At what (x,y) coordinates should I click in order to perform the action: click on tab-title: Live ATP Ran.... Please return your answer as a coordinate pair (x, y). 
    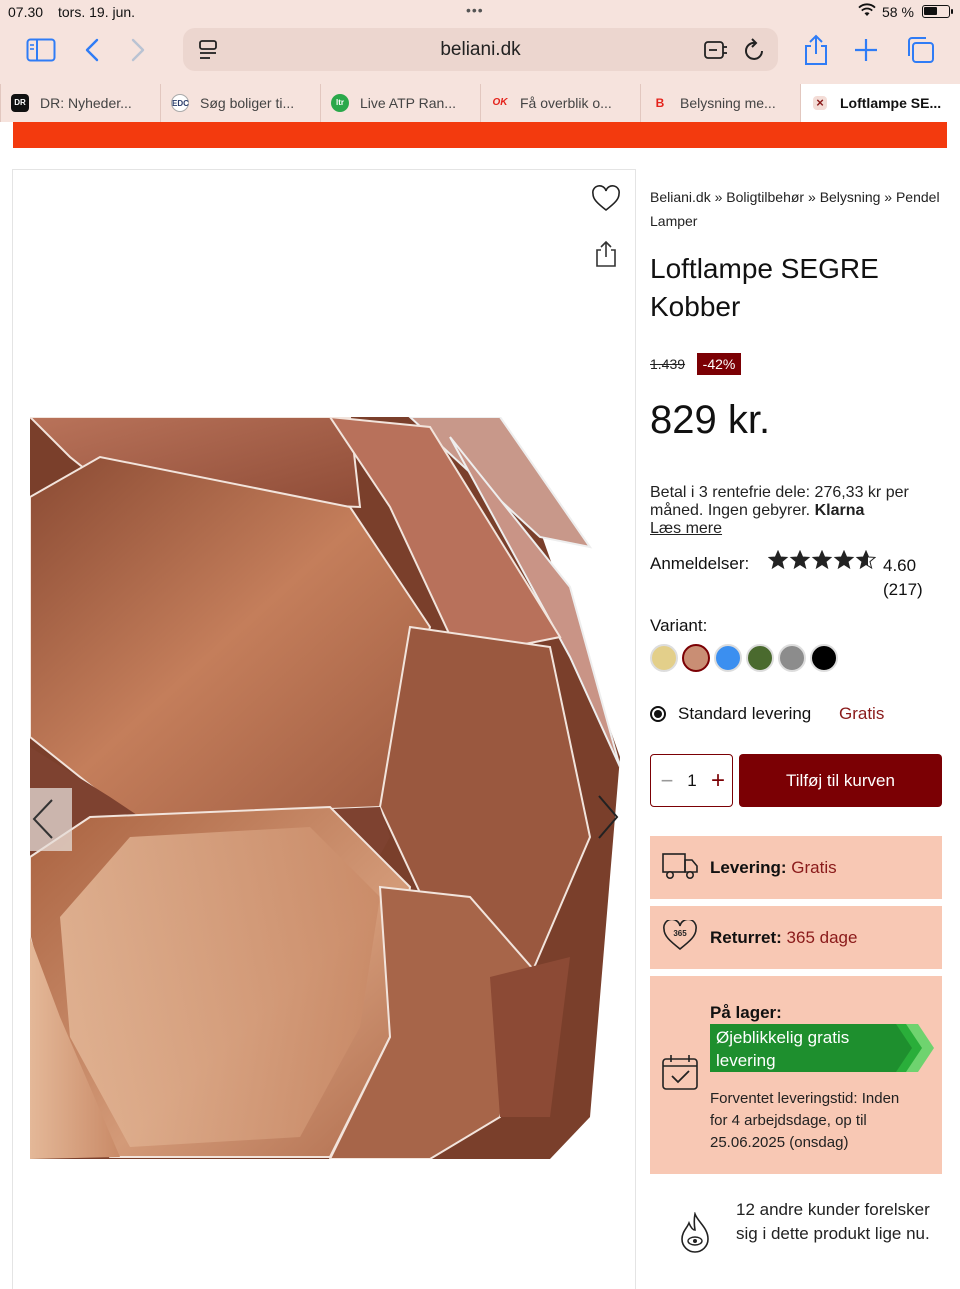
    Looking at the image, I should click on (408, 103).